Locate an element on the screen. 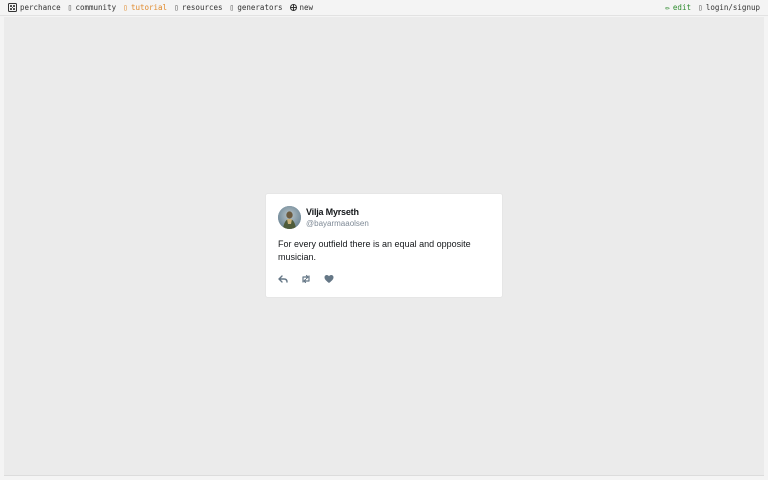  avatar-image is located at coordinates (289, 217).